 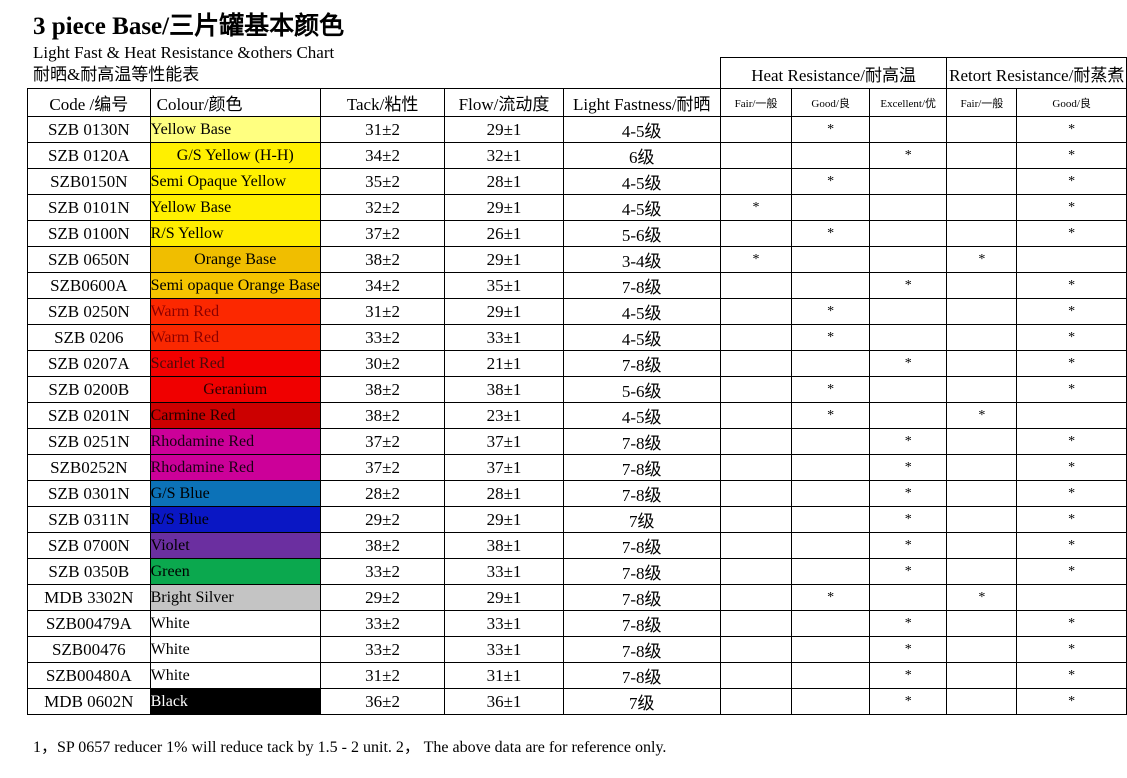 I want to click on cell-code: SZB 0101N, so click(x=89, y=207).